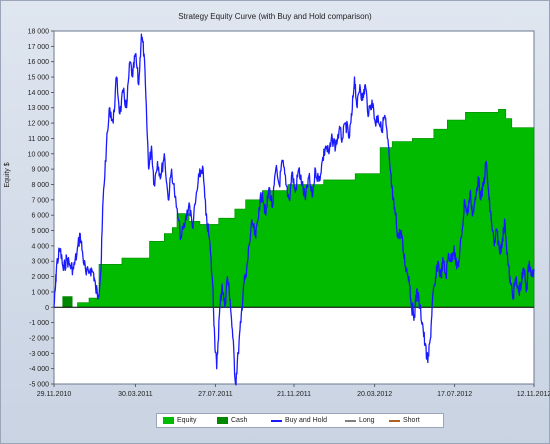 The width and height of the screenshot is (550, 444). What do you see at coordinates (38, 139) in the screenshot?
I see `y-tick-label: 11 000` at bounding box center [38, 139].